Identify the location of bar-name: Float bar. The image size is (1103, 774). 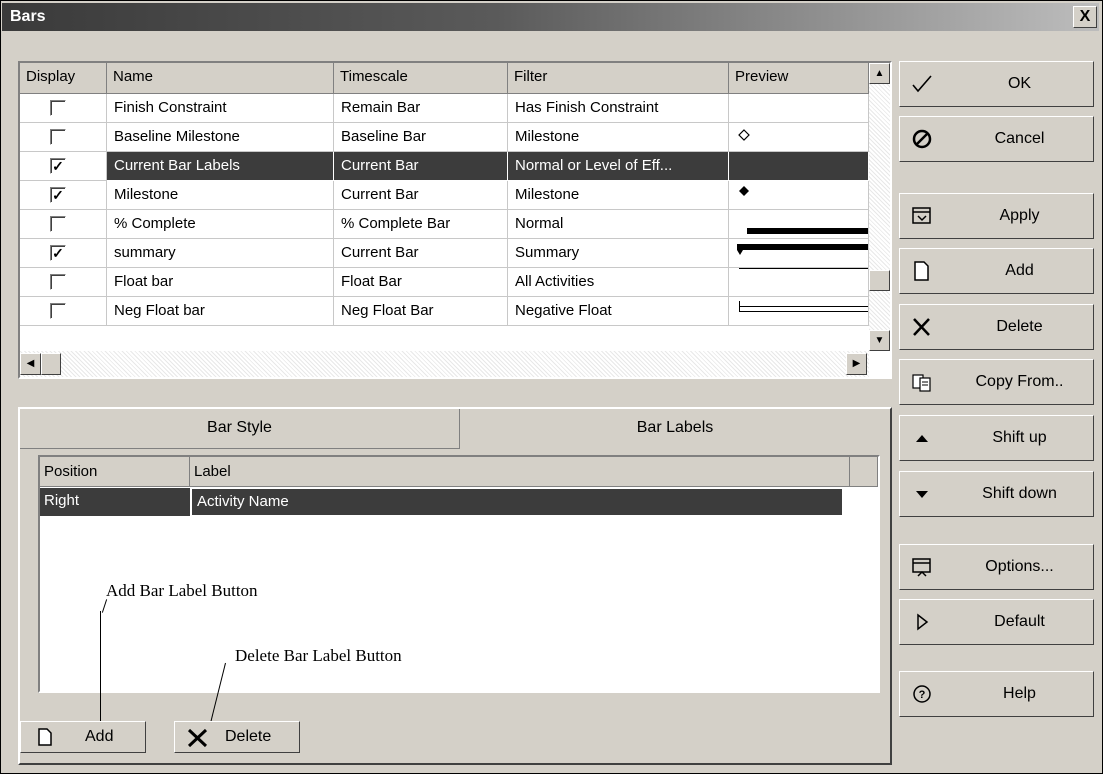
(220, 282).